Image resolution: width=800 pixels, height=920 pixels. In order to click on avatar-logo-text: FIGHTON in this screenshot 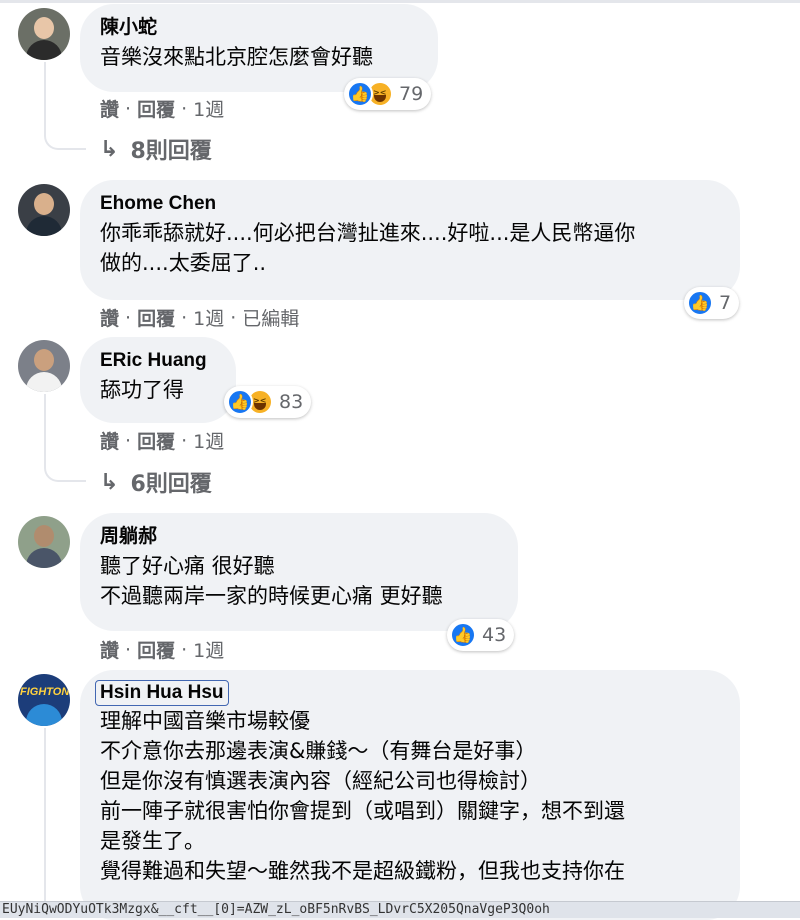, I will do `click(45, 692)`.